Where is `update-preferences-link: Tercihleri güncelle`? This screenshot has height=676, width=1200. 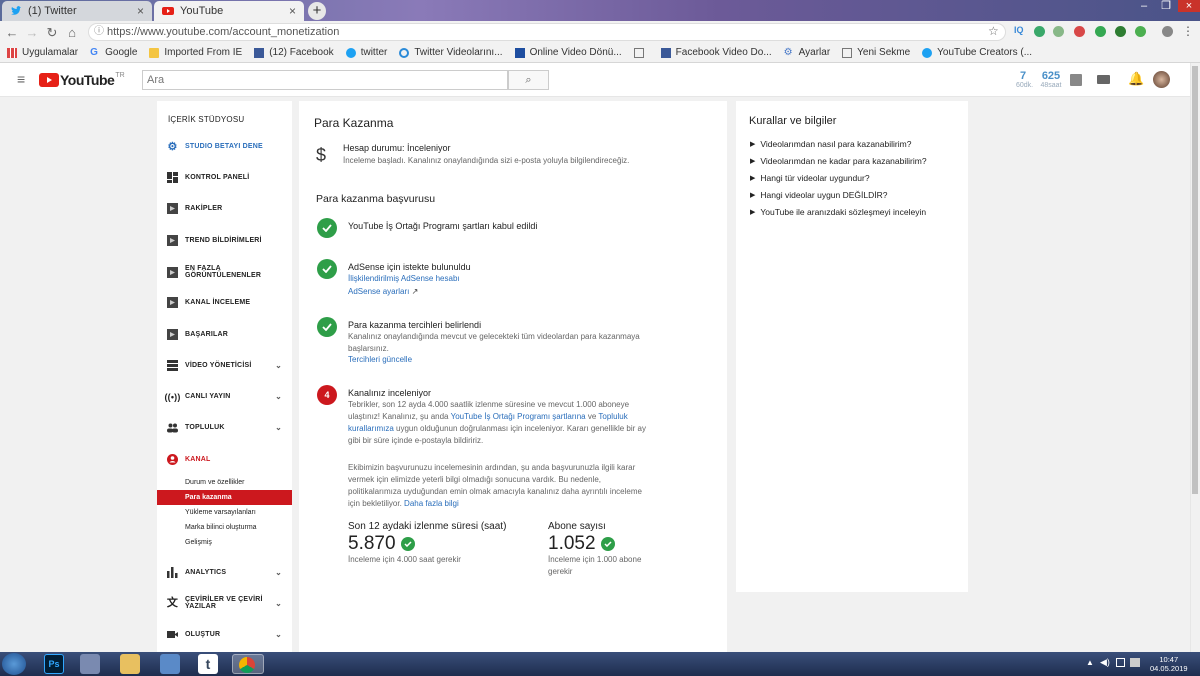
update-preferences-link: Tercihleri güncelle is located at coordinates (380, 360).